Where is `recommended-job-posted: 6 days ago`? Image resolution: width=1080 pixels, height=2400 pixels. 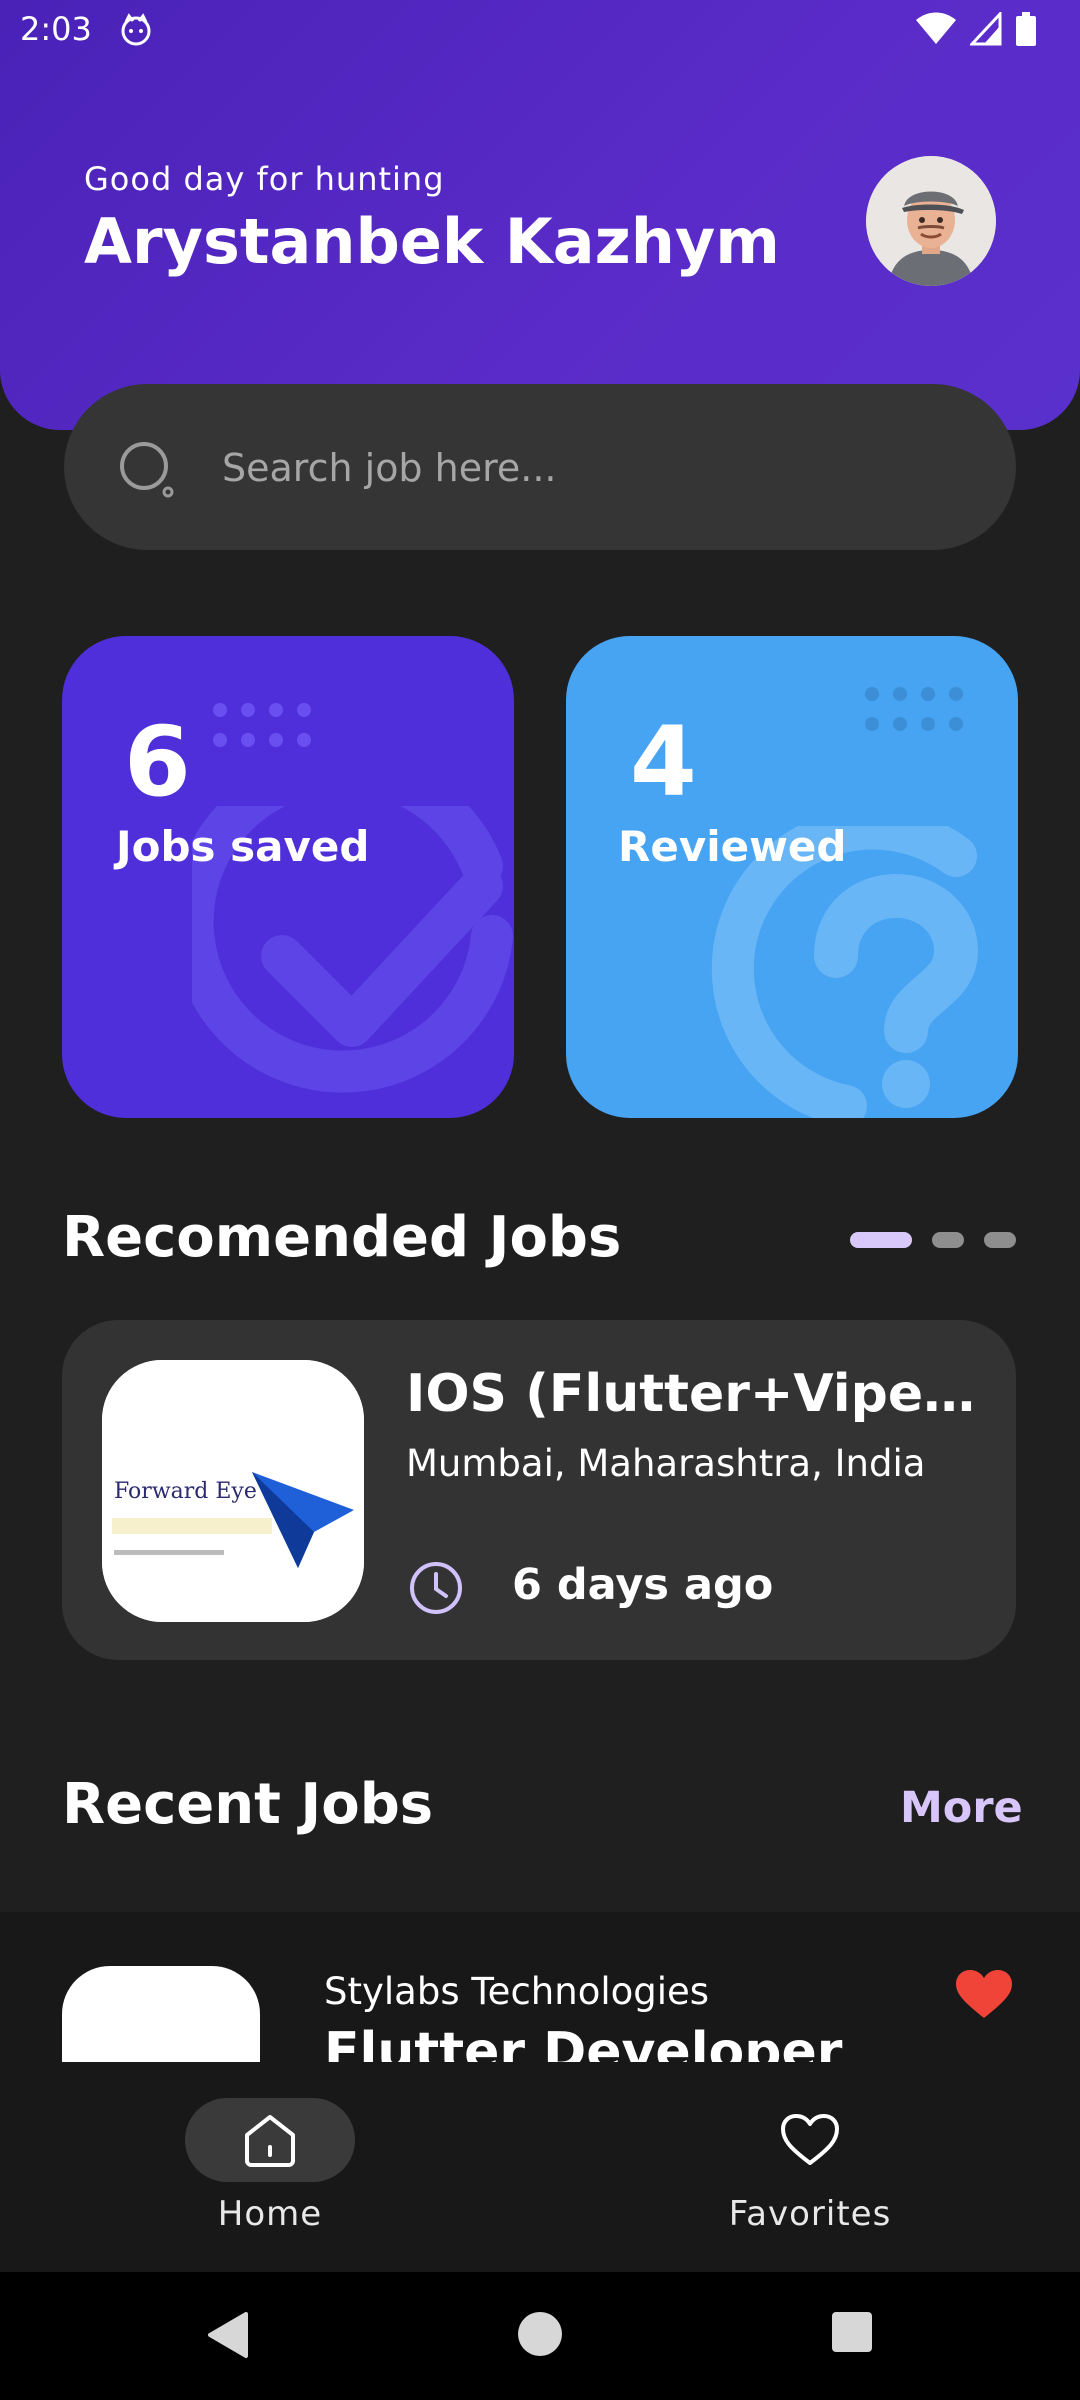 recommended-job-posted: 6 days ago is located at coordinates (643, 1585).